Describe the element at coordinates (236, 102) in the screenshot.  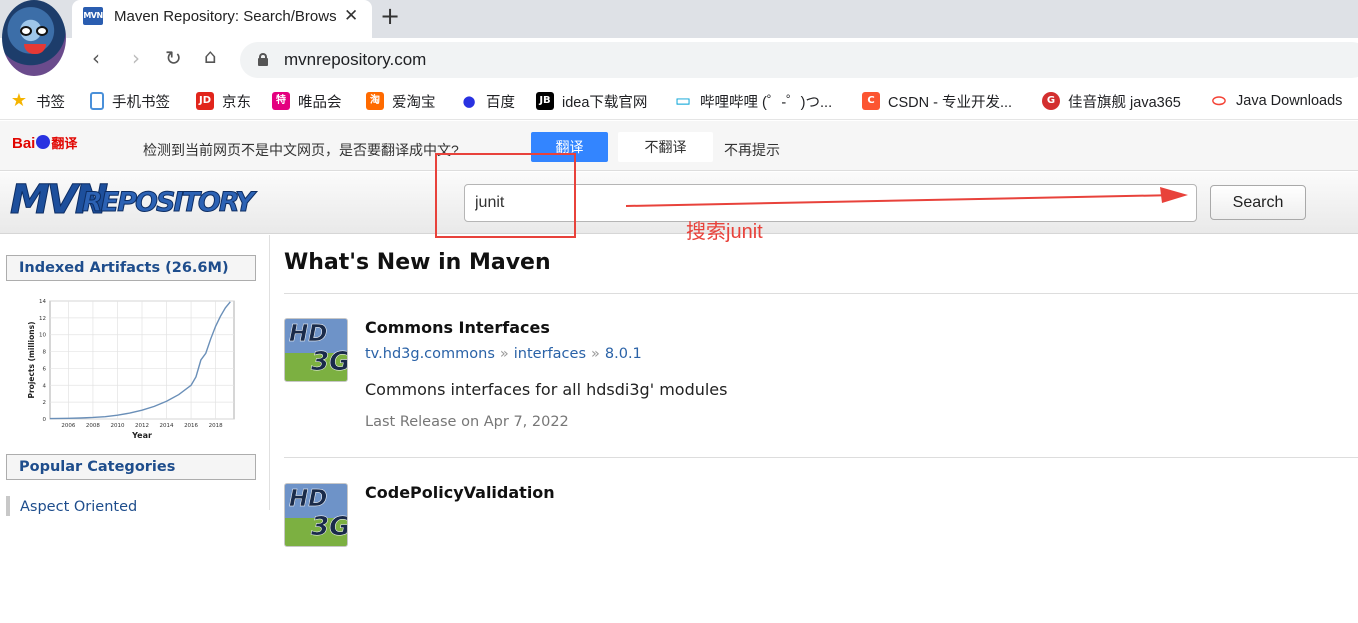
I see `bookmark-label: 京东` at that location.